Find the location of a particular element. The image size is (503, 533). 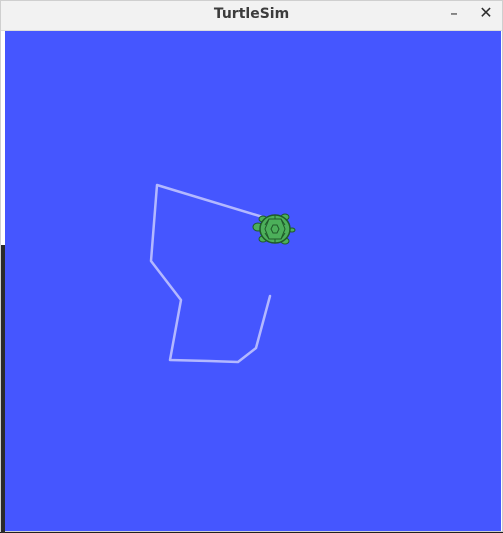

close-button: ✕ is located at coordinates (486, 14).